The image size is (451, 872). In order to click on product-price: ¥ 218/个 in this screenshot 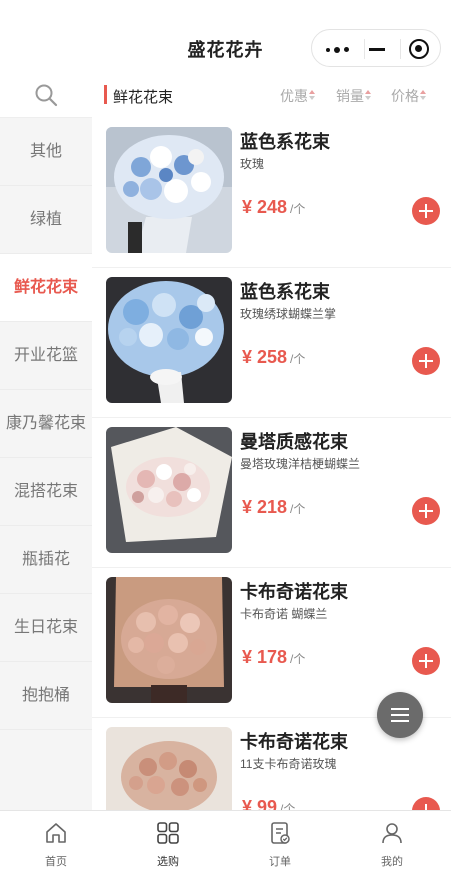, I will do `click(273, 507)`.